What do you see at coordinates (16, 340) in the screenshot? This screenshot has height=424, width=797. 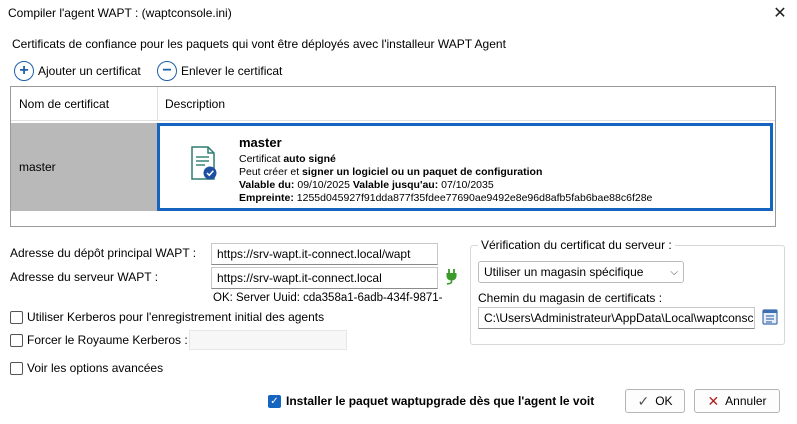 I see `realm-checkbox` at bounding box center [16, 340].